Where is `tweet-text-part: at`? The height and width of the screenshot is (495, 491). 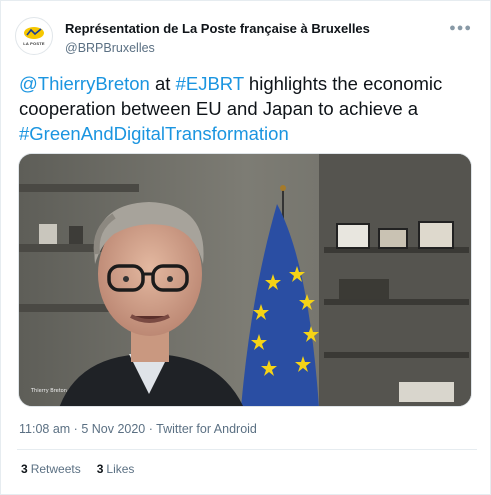 tweet-text-part: at is located at coordinates (162, 83).